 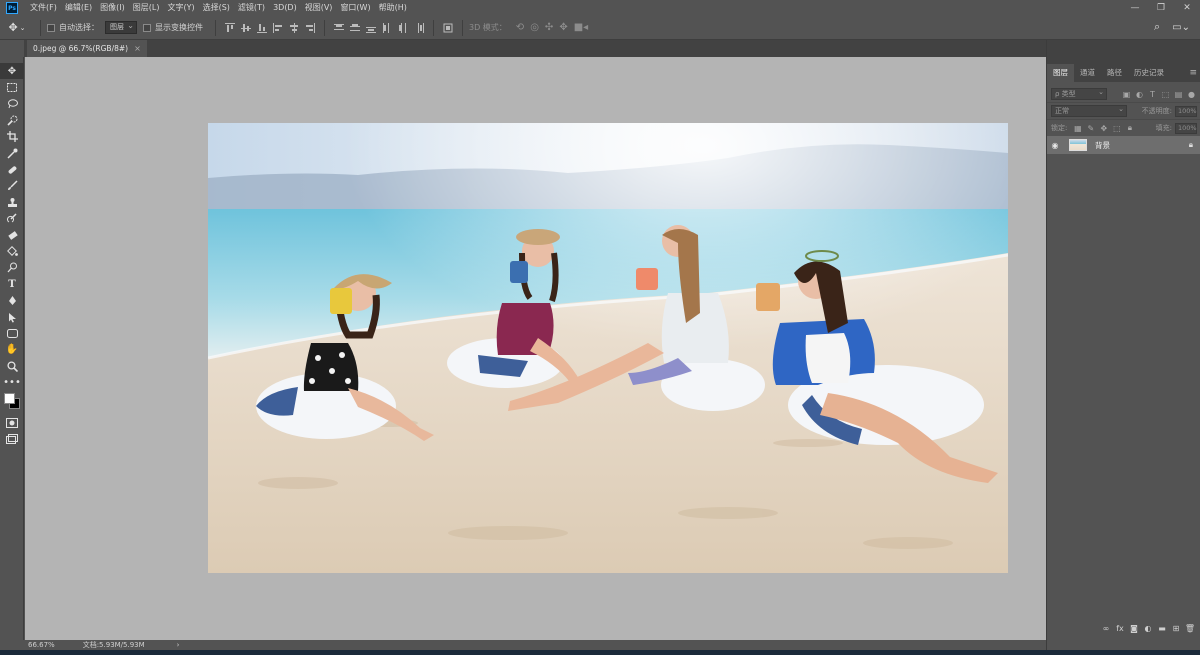 I want to click on align-bottom-icon, so click(x=262, y=28).